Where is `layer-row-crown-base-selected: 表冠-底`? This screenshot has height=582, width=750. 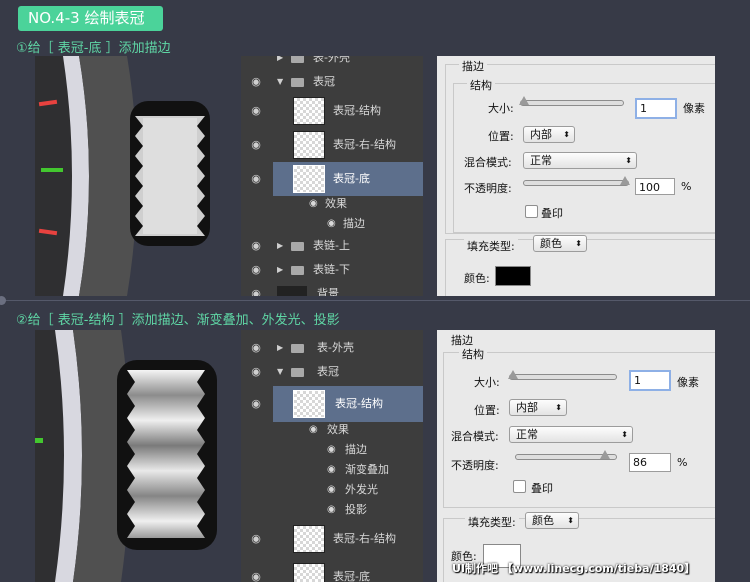 layer-row-crown-base-selected: 表冠-底 is located at coordinates (348, 179).